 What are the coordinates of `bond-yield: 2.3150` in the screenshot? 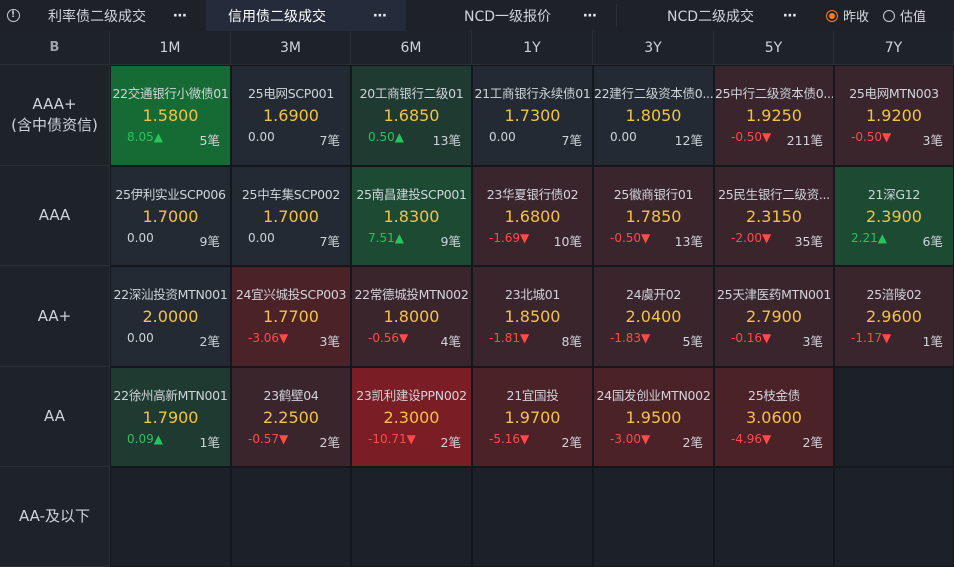 It's located at (774, 216).